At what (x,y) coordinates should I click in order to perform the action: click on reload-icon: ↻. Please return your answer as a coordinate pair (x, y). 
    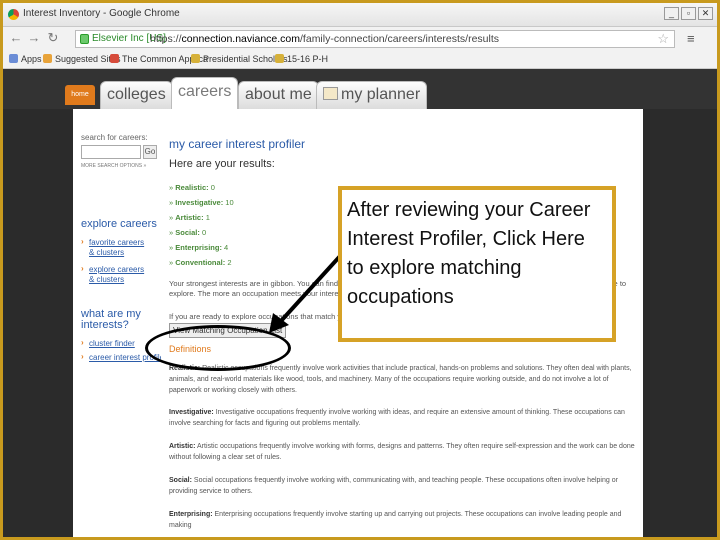
    Looking at the image, I should click on (53, 38).